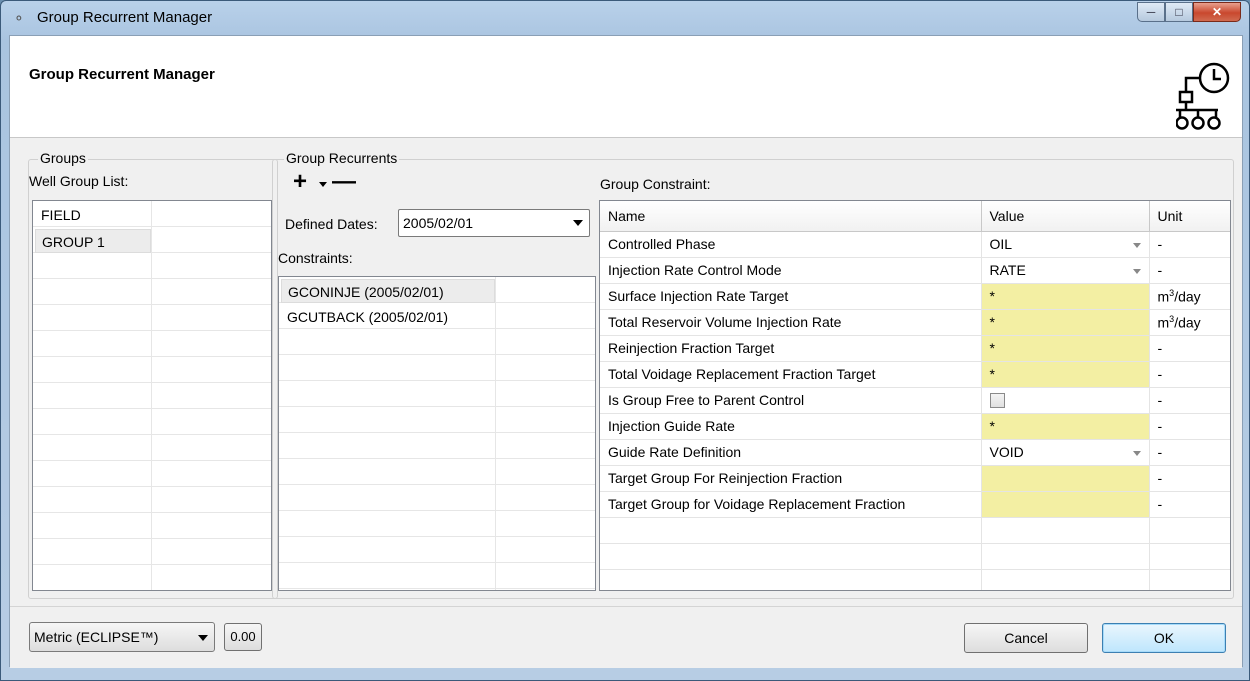  I want to click on table-row: Target Group For Reinjection Fraction -, so click(915, 478).